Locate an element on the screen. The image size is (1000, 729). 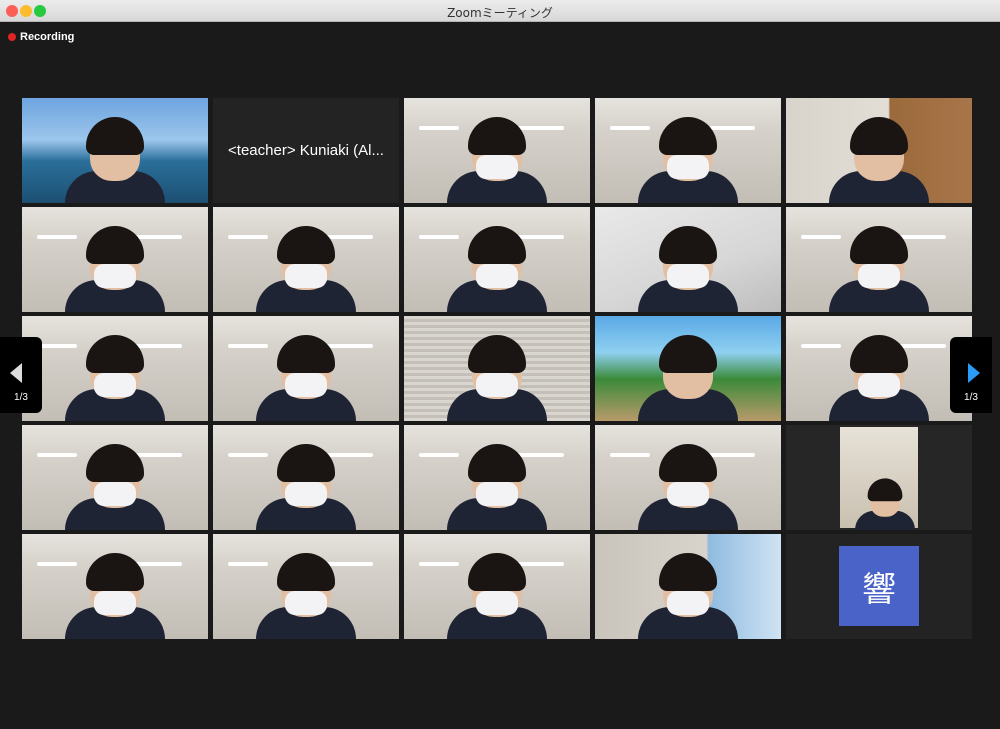
recording-dot-icon is located at coordinates (12, 37).